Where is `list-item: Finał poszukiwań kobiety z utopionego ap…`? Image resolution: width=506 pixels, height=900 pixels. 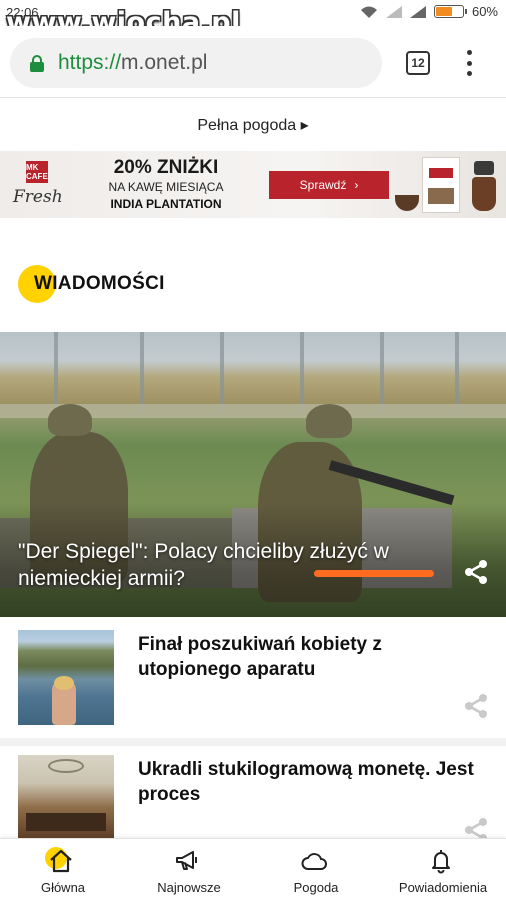 list-item: Finał poszukiwań kobiety z utopionego ap… is located at coordinates (253, 680).